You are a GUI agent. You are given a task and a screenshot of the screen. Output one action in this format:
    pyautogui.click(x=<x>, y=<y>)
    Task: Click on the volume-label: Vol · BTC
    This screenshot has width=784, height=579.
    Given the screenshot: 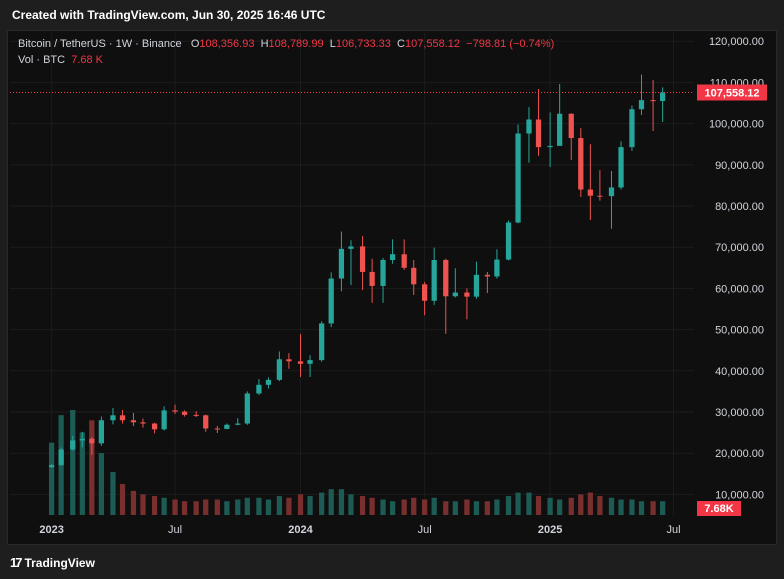 What is the action you would take?
    pyautogui.click(x=41, y=60)
    